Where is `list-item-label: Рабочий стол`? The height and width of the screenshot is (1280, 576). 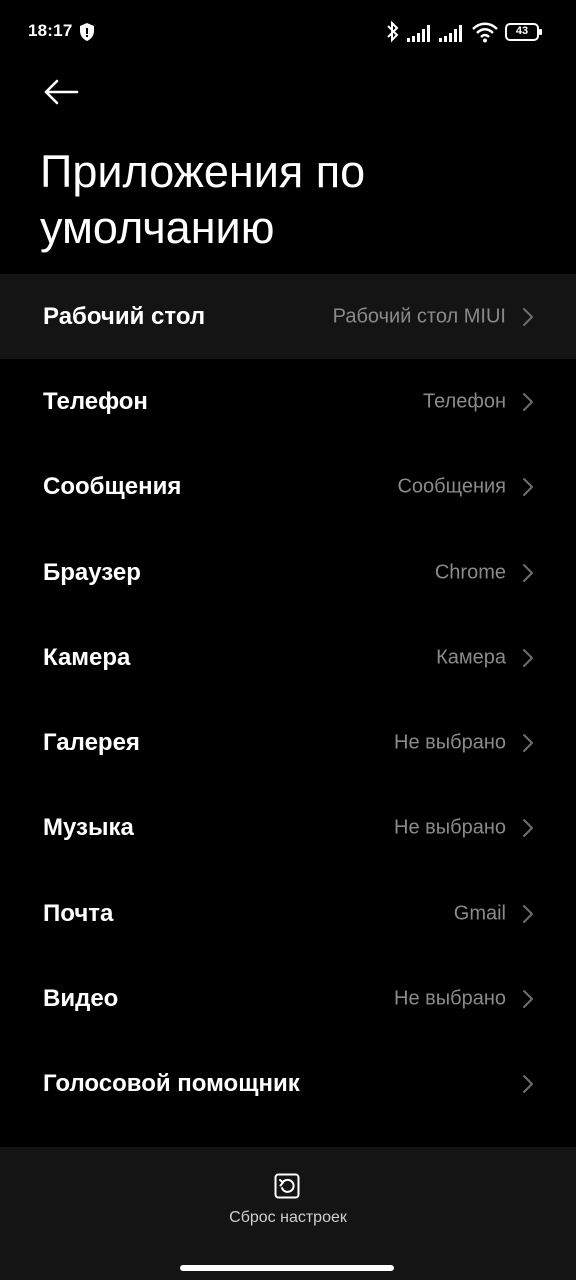
list-item-label: Рабочий стол is located at coordinates (124, 316).